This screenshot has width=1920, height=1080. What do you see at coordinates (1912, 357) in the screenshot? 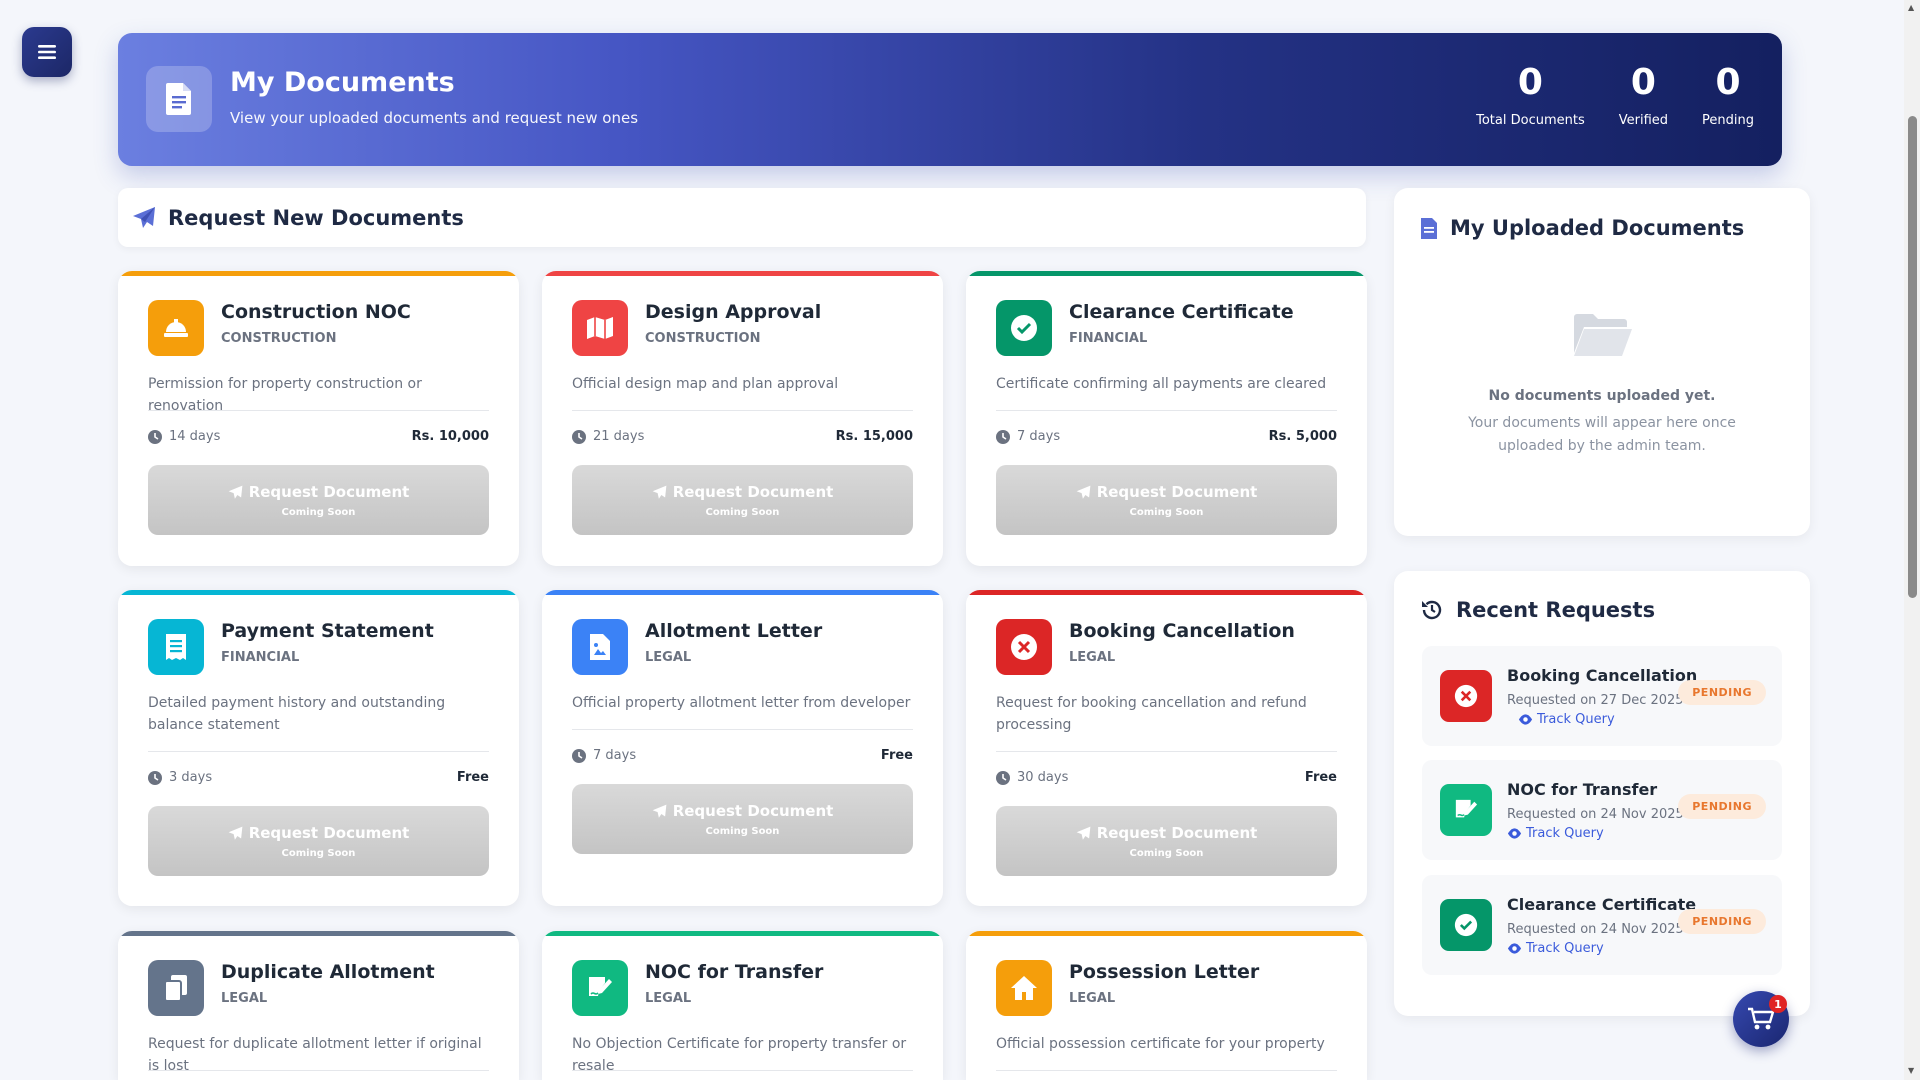
I see `scrollbar-thumb` at bounding box center [1912, 357].